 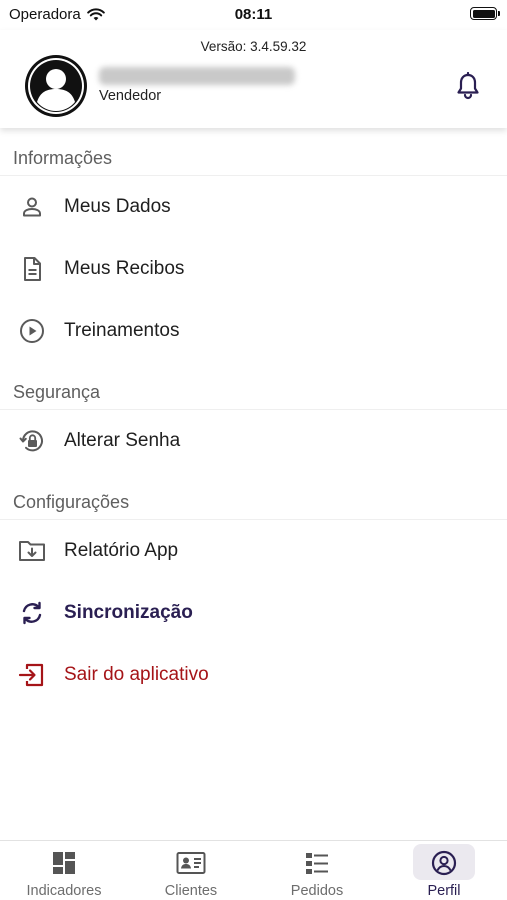 I want to click on profile-header: Versão: 3.4.59.32 Vendedor, so click(x=253, y=79).